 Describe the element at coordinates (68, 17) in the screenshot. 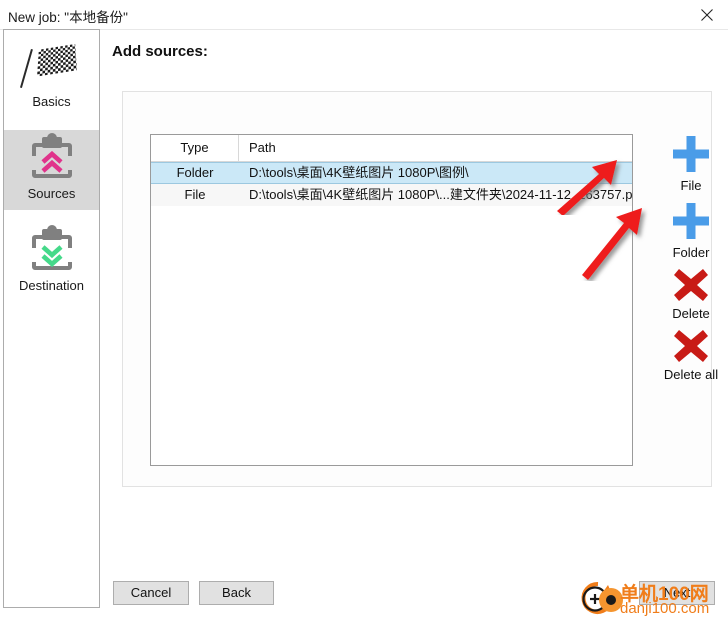

I see `window-title: New job: "本地备份"` at that location.